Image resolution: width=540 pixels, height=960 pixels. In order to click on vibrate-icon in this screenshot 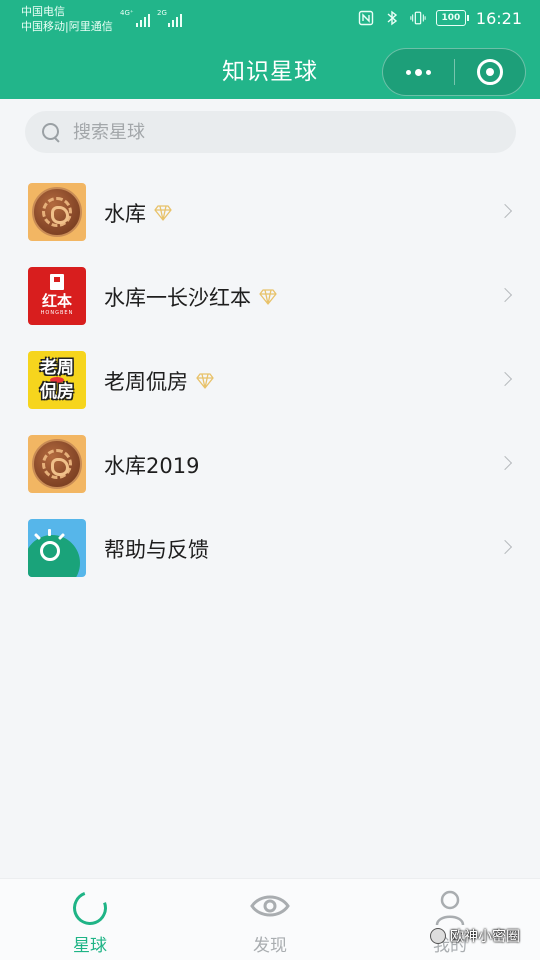, I will do `click(418, 18)`.